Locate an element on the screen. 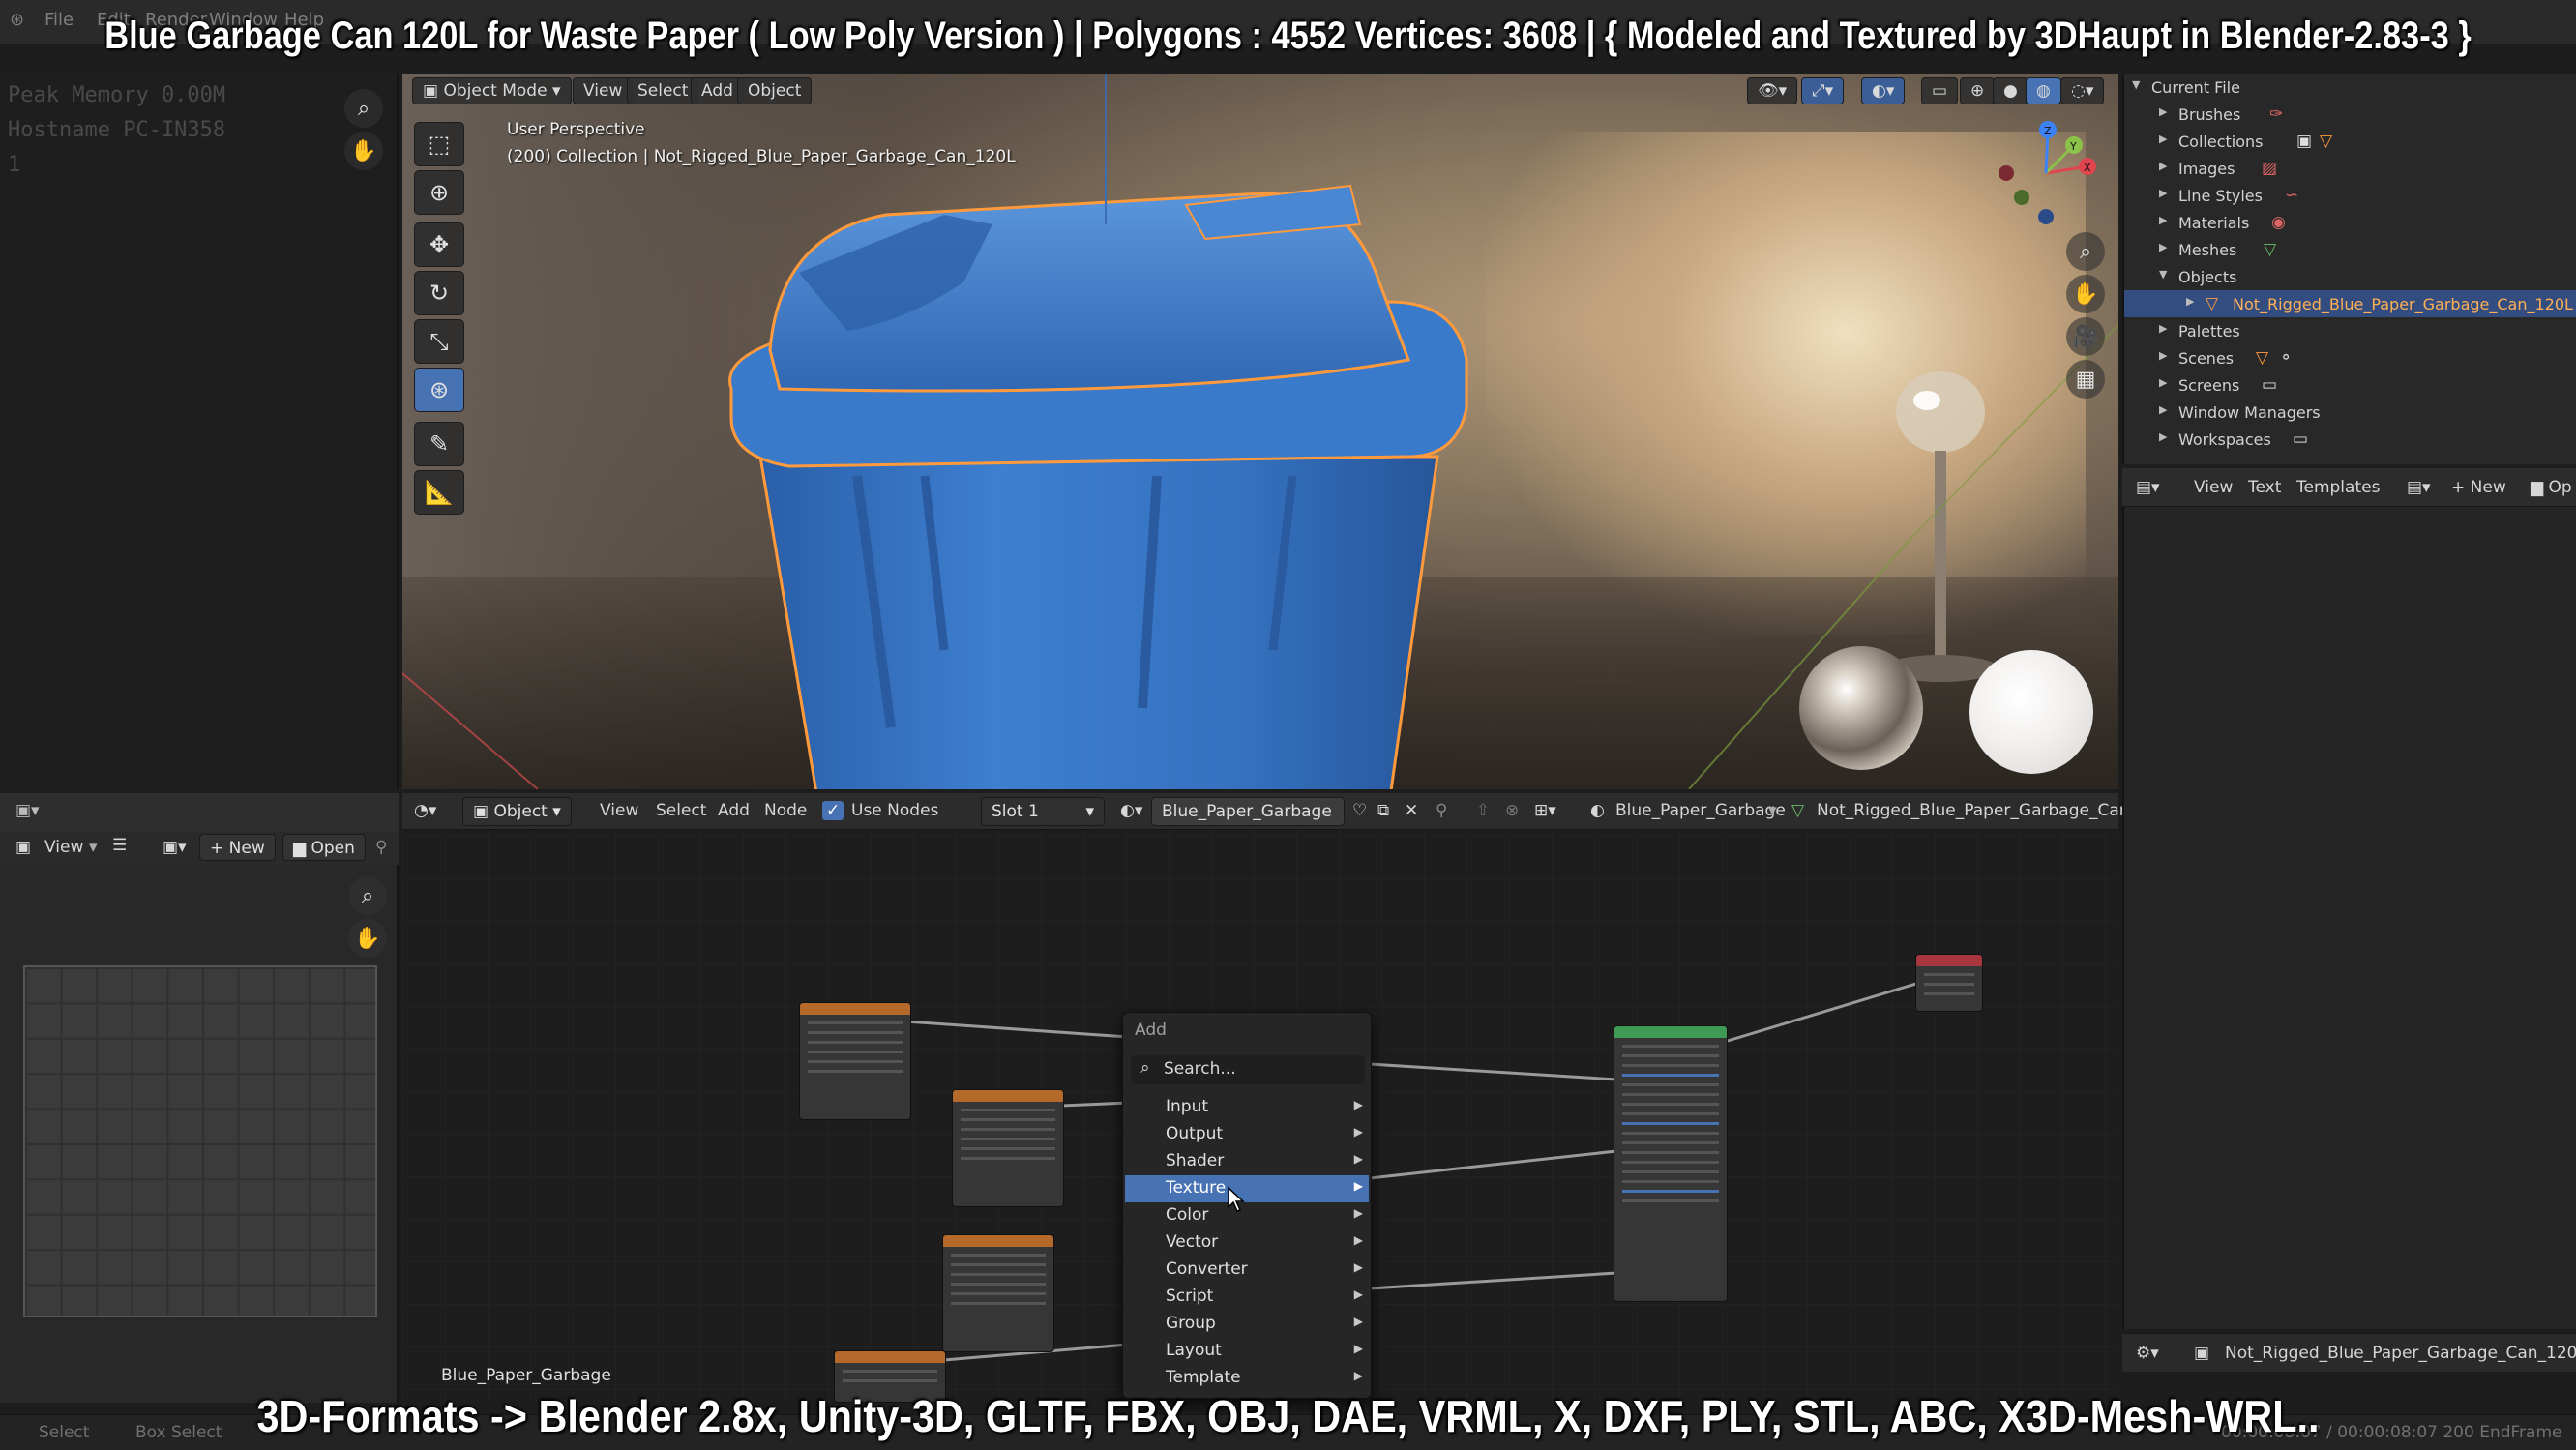 This screenshot has width=2576, height=1450. blender-logo-icon: ⊛ is located at coordinates (17, 20).